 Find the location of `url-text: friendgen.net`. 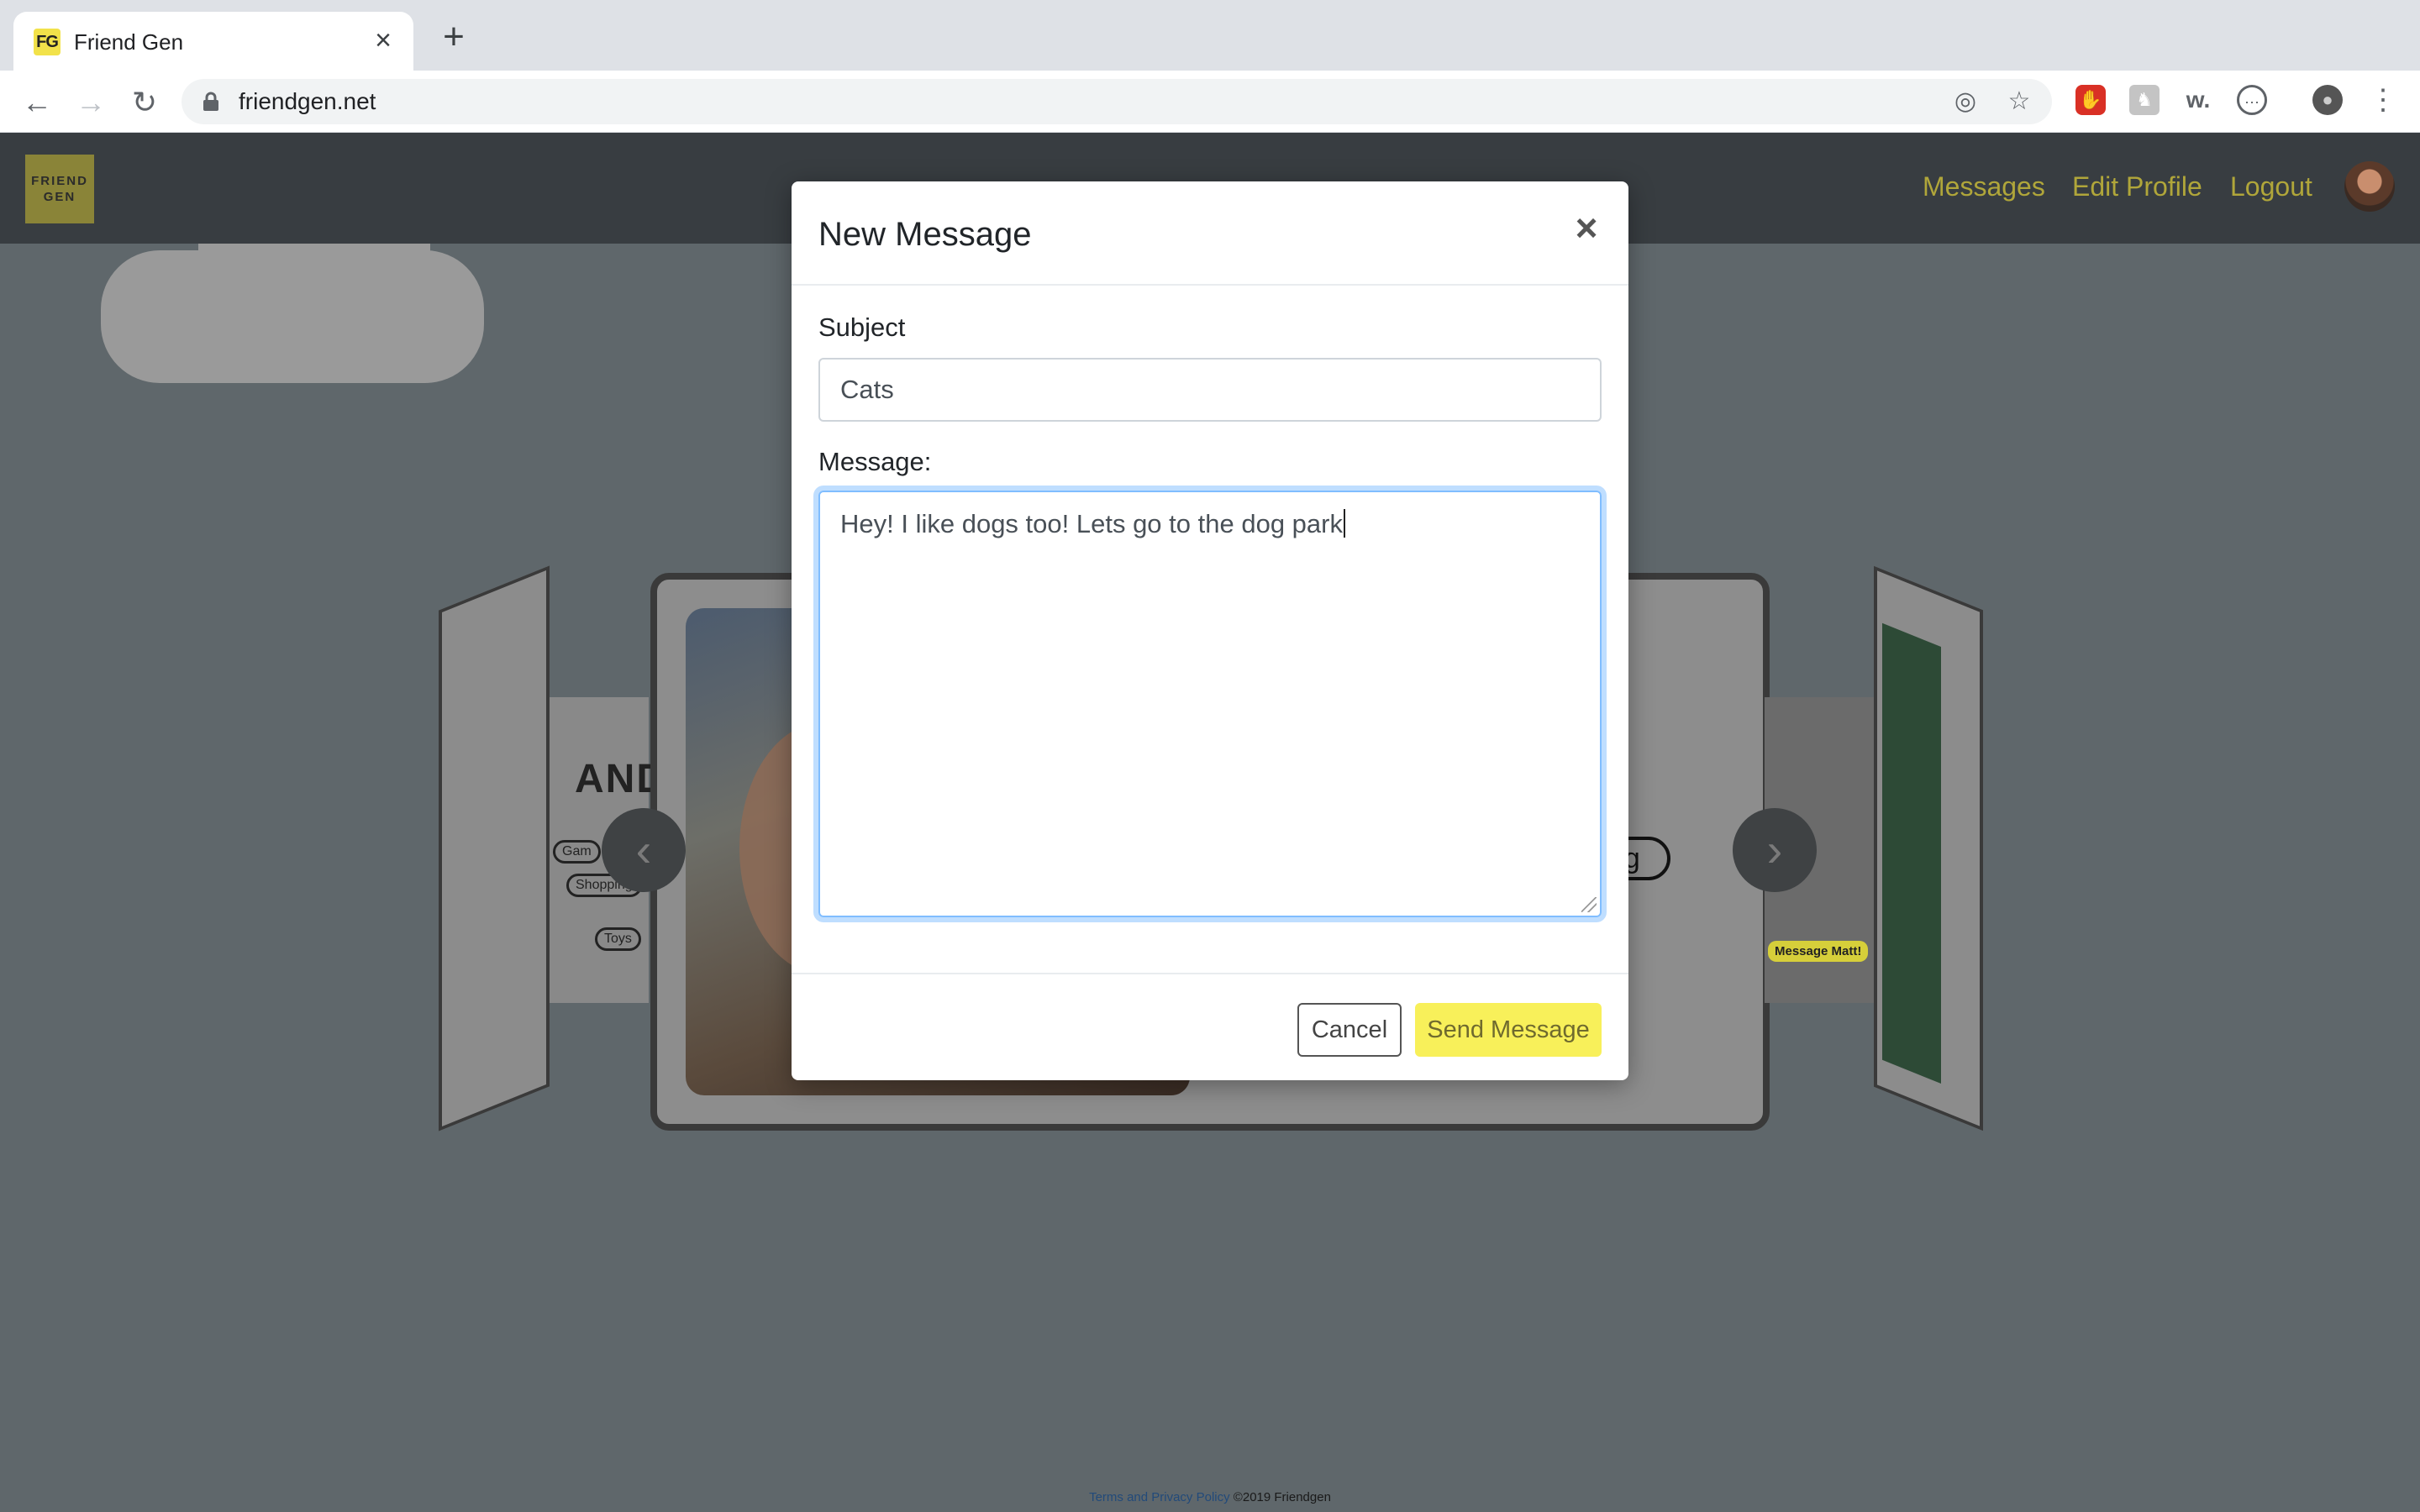

url-text: friendgen.net is located at coordinates (307, 101).